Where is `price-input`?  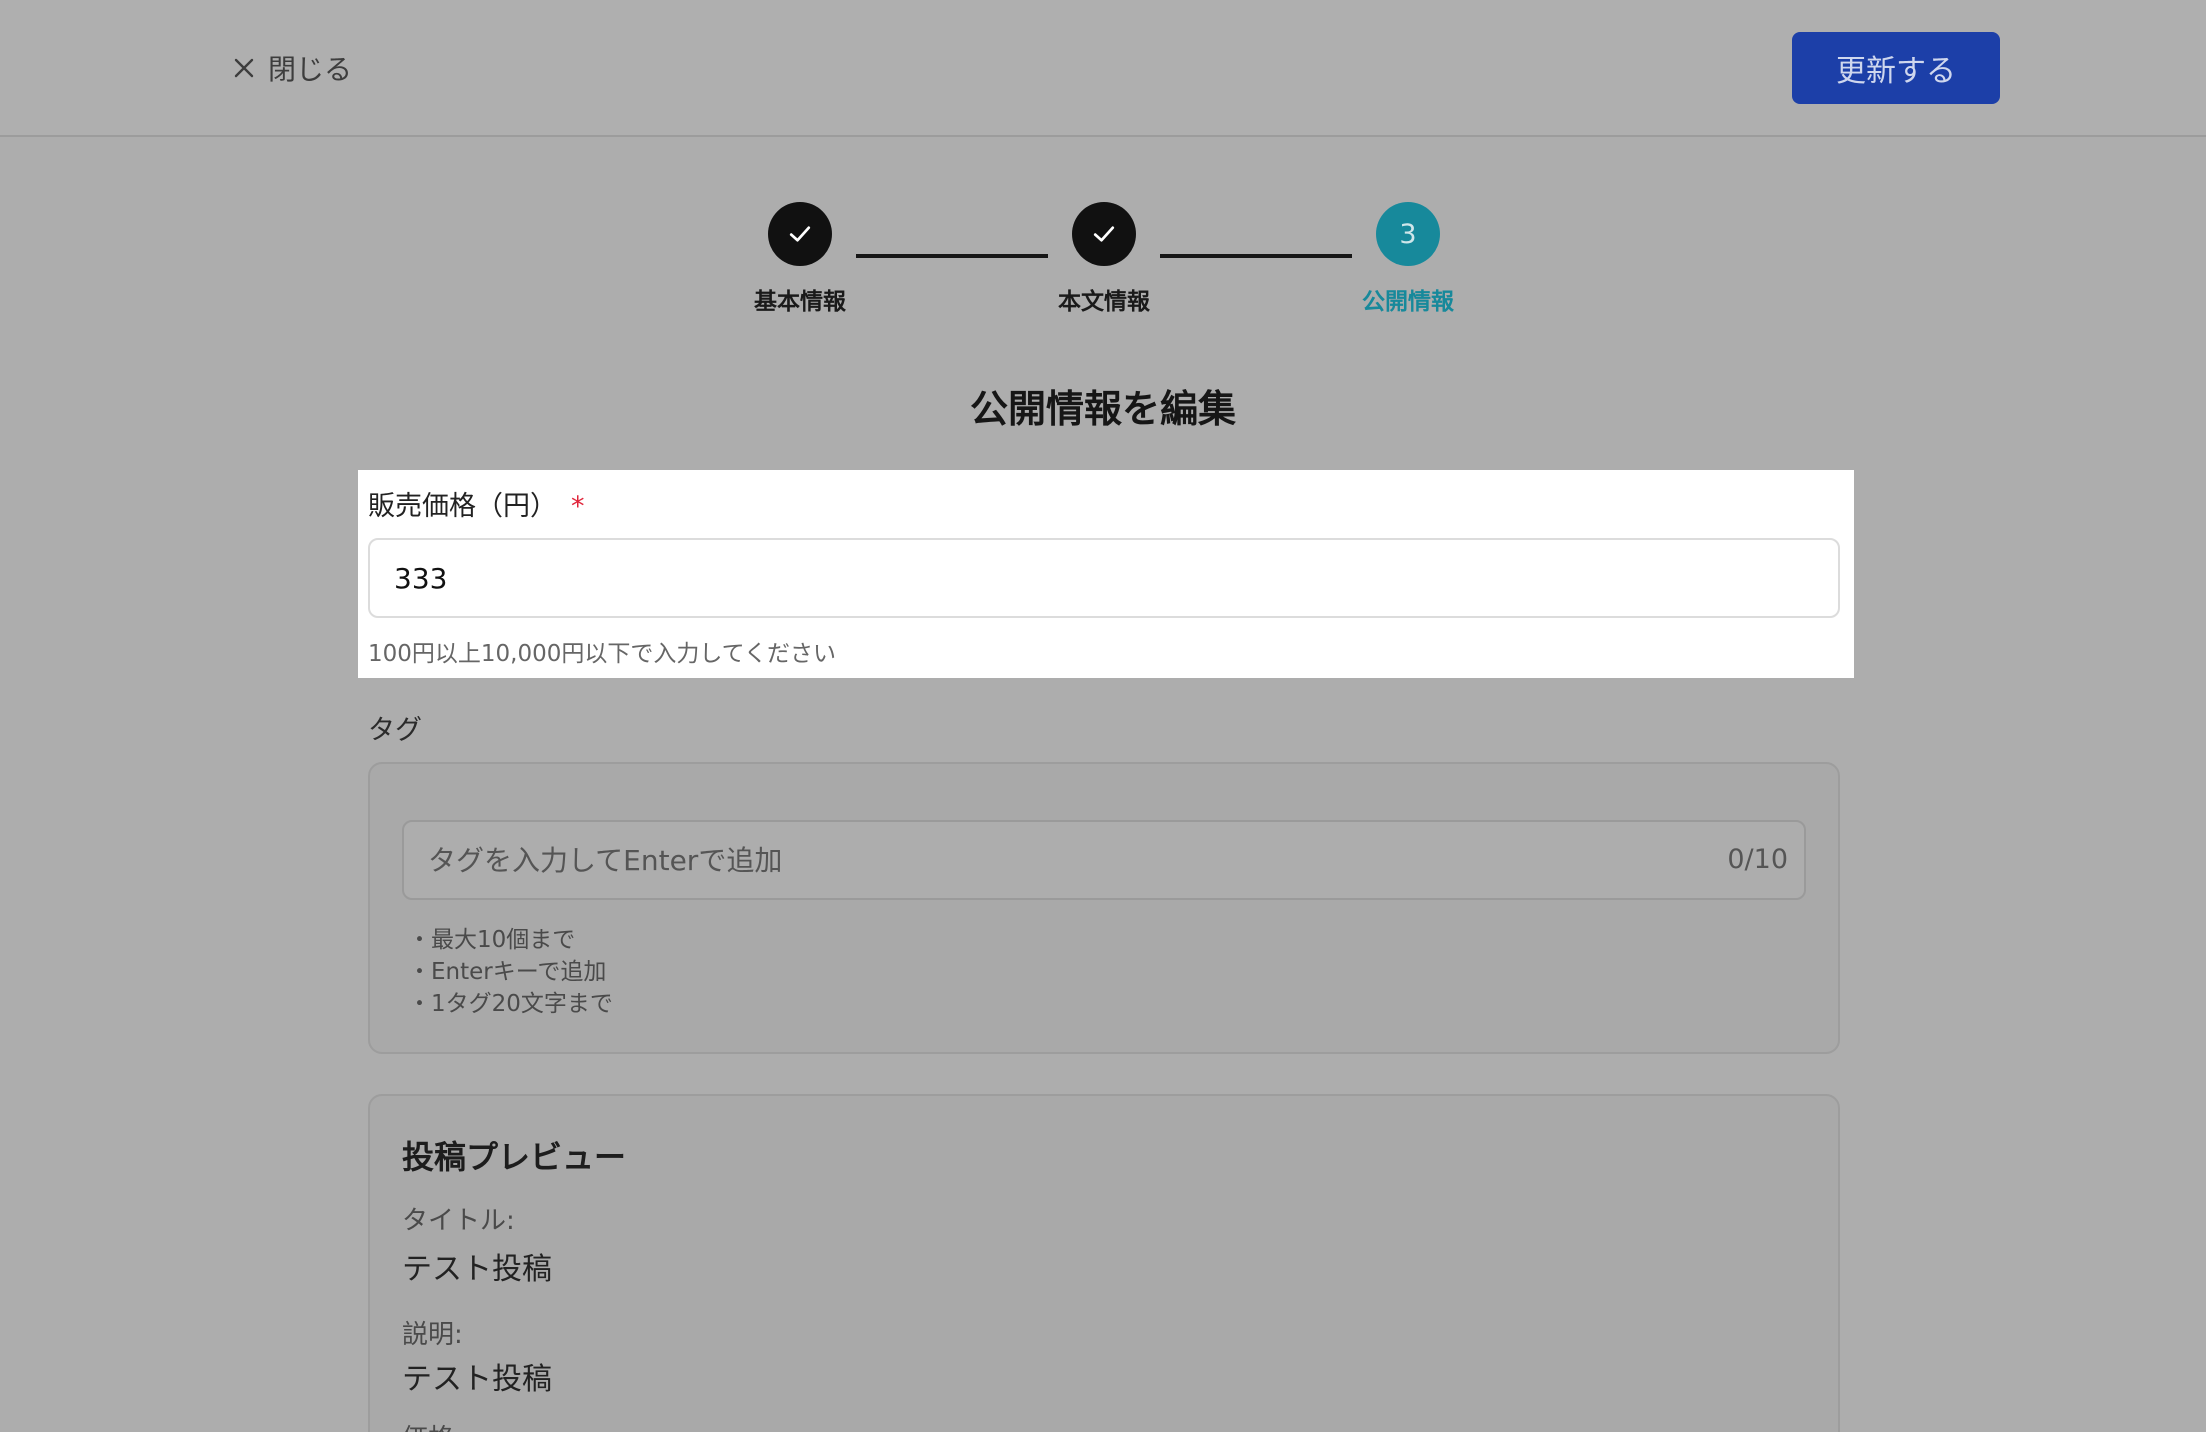 price-input is located at coordinates (1104, 578).